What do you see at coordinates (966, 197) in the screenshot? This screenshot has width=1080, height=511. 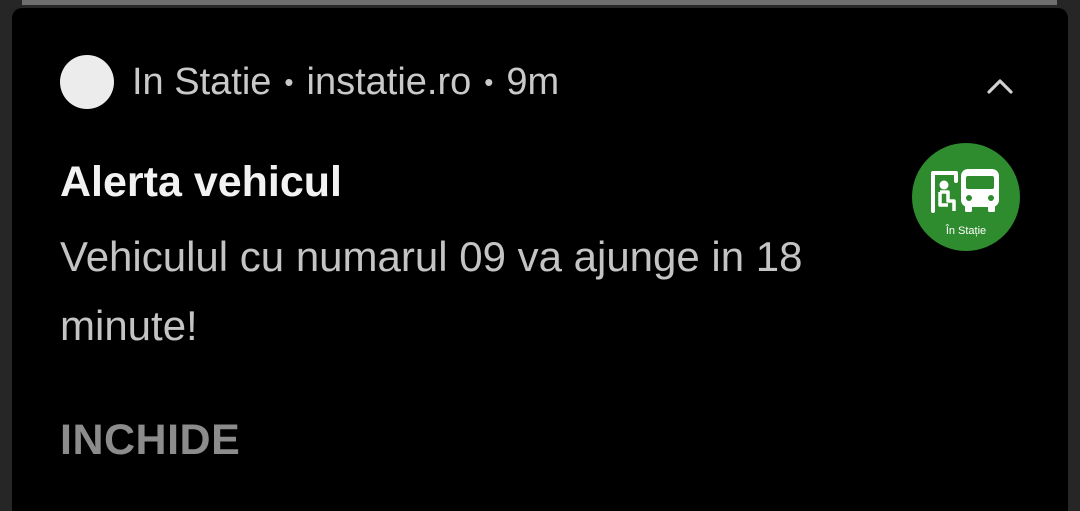 I see `in-statie-logo-icon: În Stație` at bounding box center [966, 197].